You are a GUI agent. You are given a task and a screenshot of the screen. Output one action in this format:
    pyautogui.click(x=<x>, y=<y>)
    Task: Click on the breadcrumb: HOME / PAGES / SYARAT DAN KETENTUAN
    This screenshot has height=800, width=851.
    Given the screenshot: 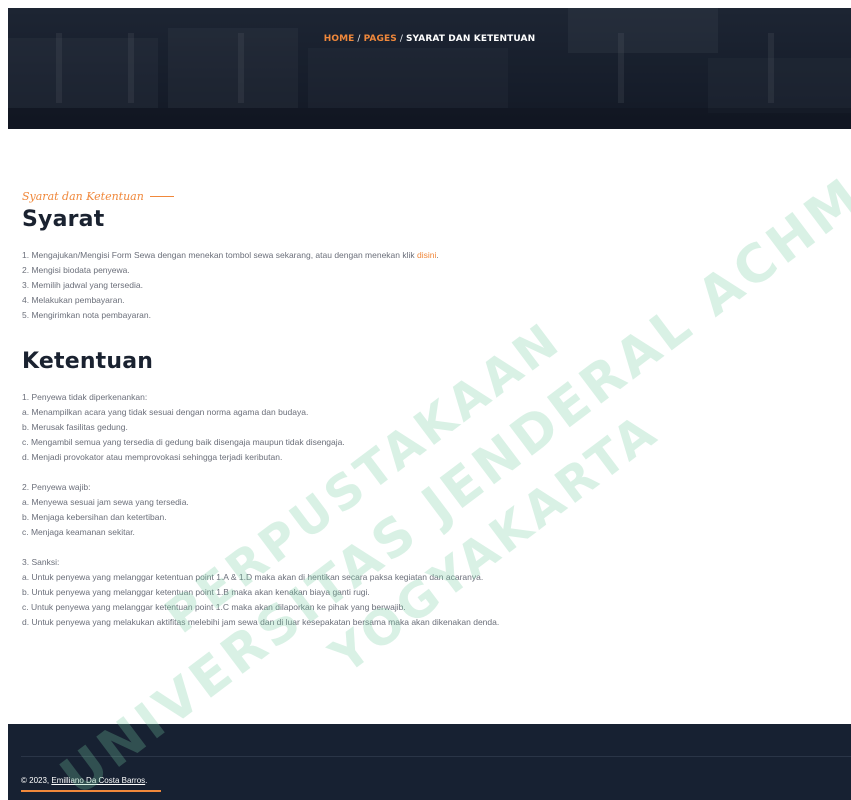 What is the action you would take?
    pyautogui.click(x=429, y=39)
    